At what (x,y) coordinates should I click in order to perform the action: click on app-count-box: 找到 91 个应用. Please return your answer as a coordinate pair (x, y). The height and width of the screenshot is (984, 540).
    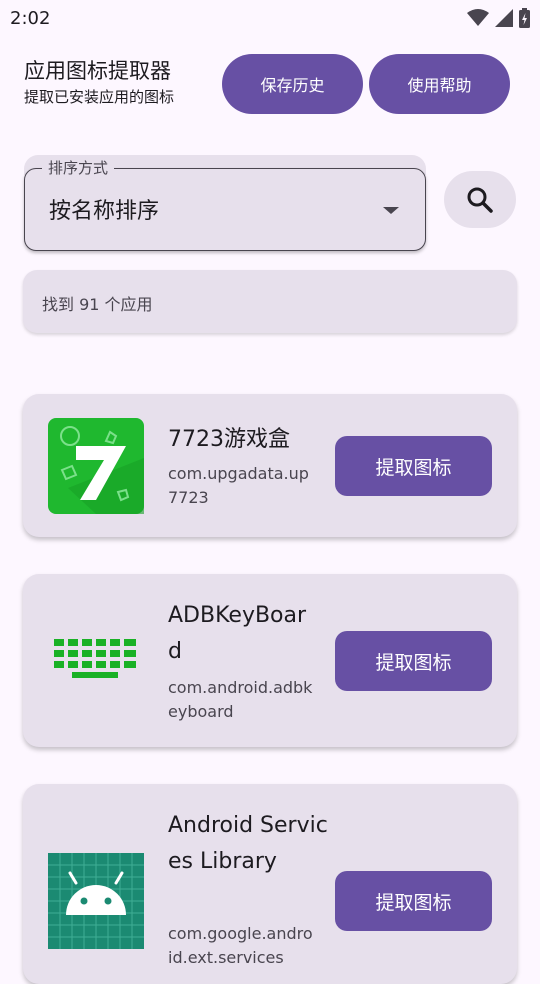
    Looking at the image, I should click on (270, 301).